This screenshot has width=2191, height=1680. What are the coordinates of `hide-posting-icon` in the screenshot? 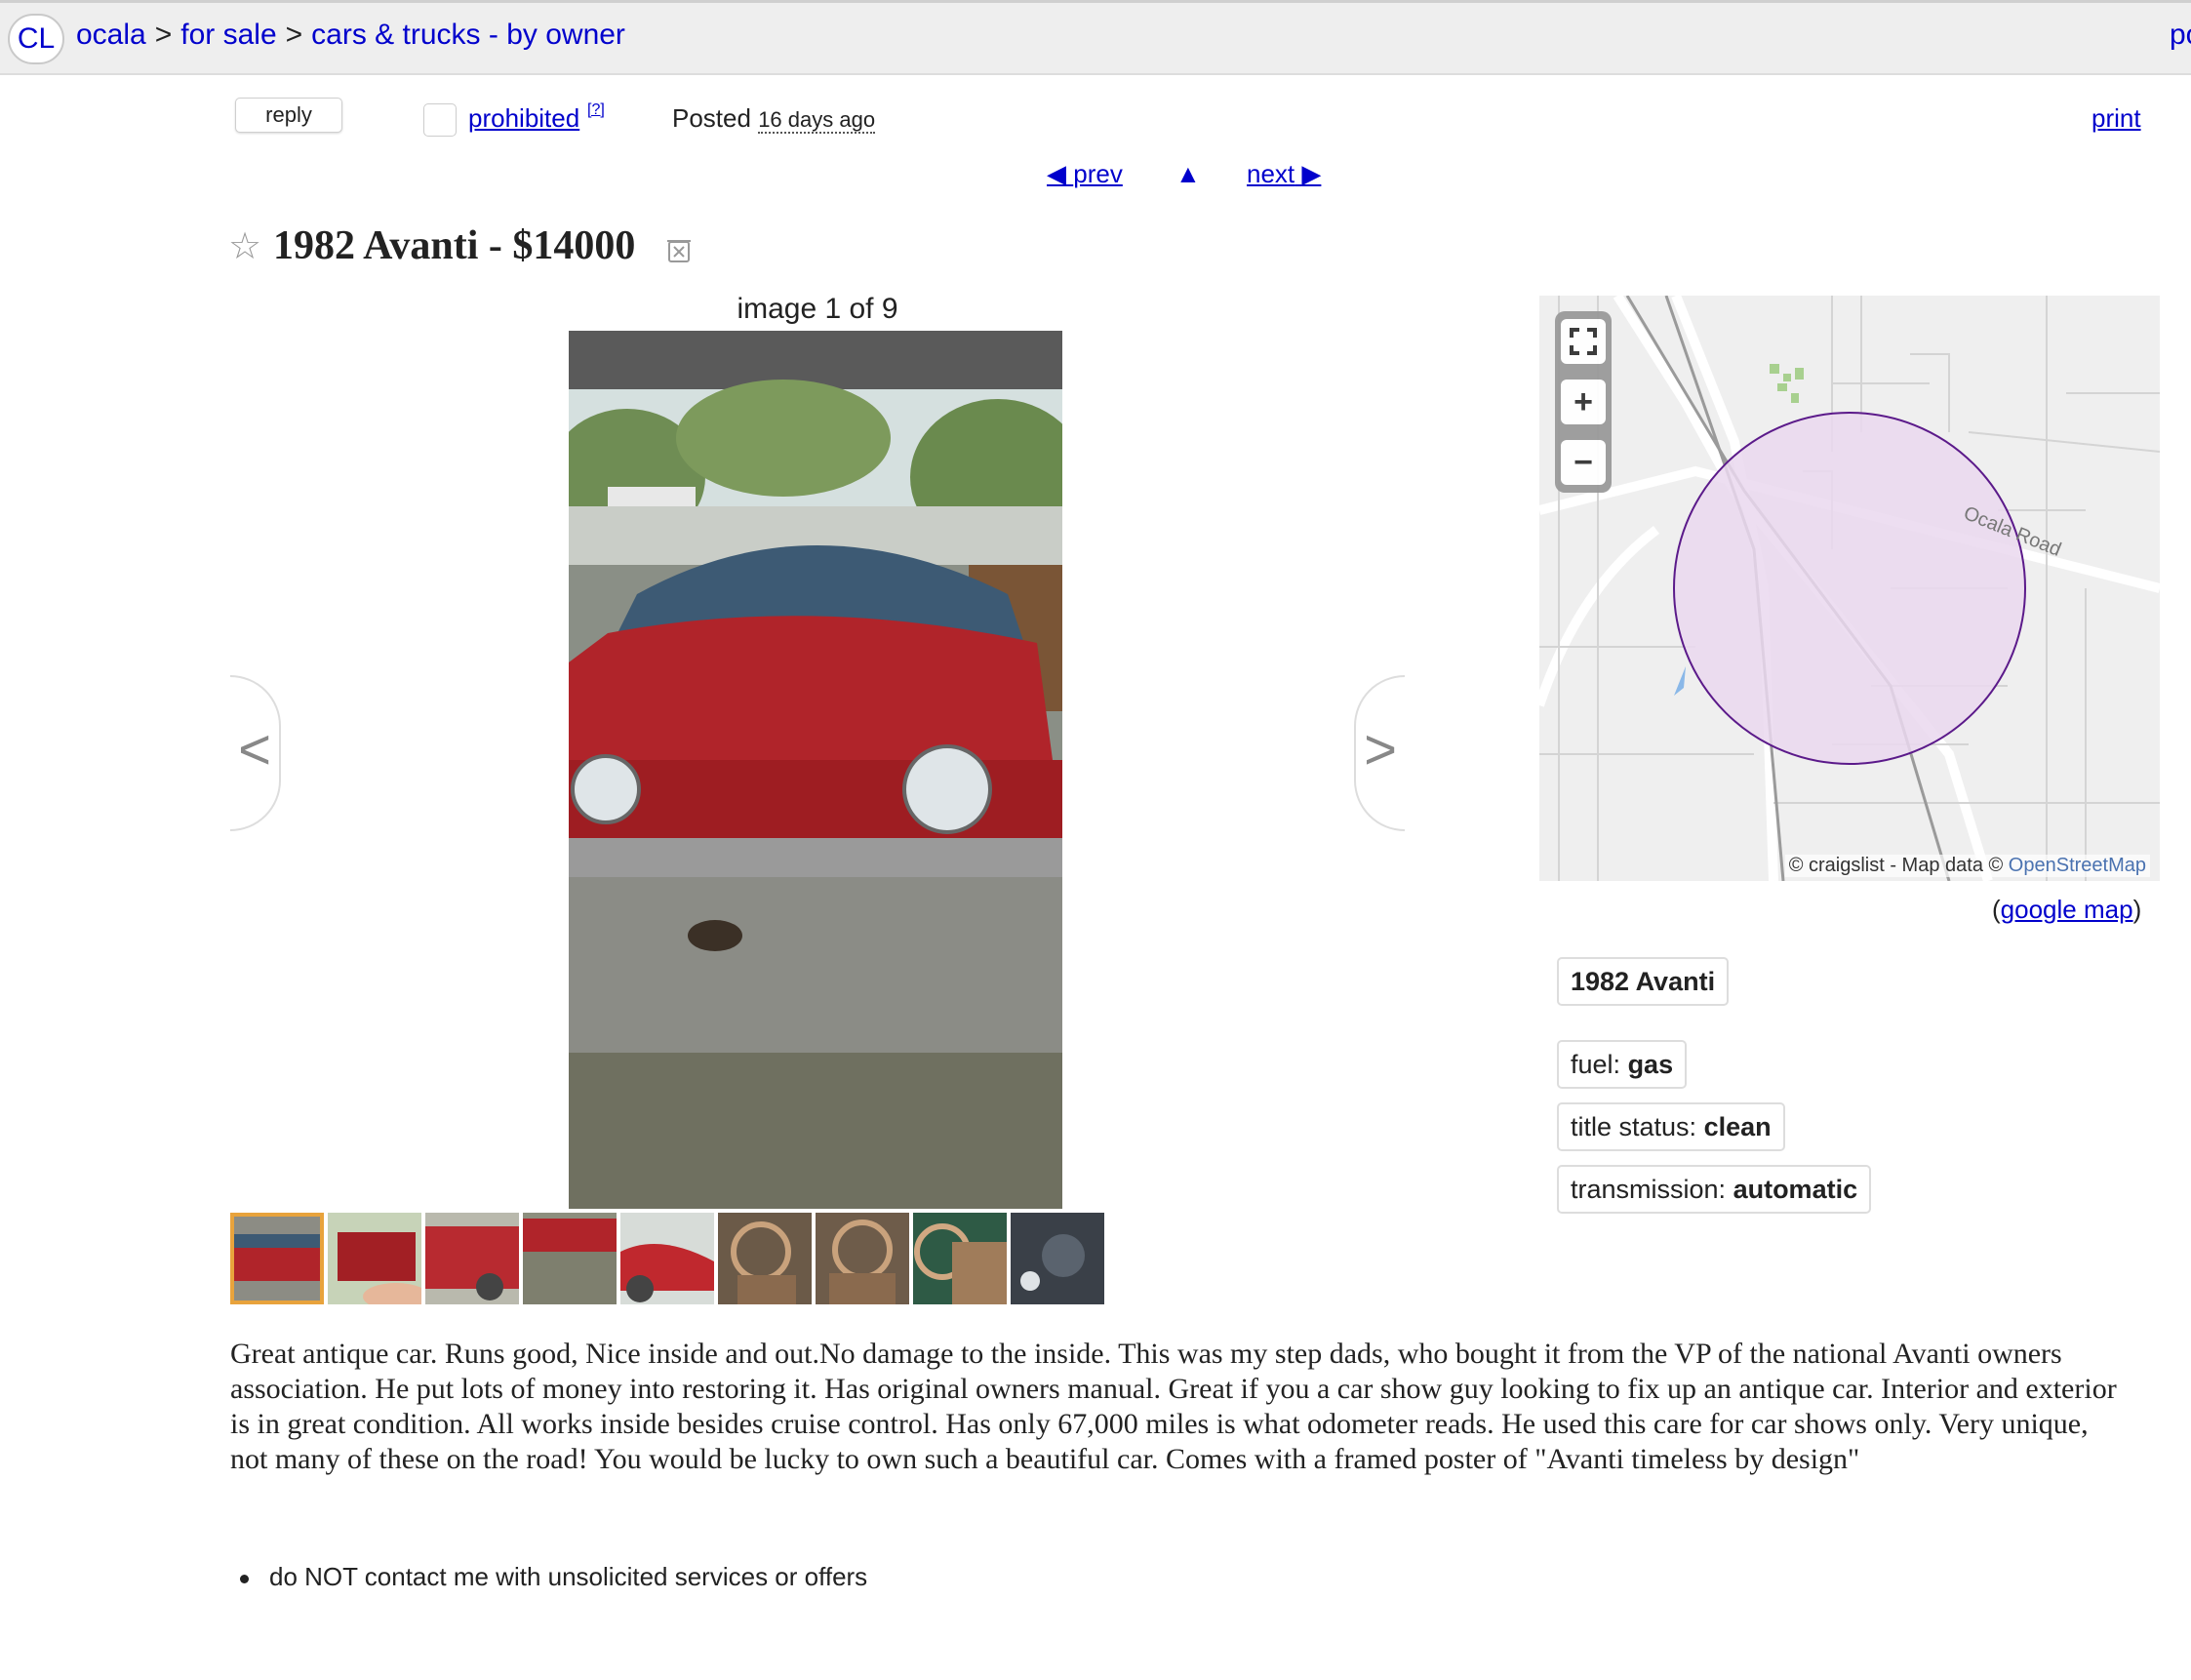 It's located at (679, 249).